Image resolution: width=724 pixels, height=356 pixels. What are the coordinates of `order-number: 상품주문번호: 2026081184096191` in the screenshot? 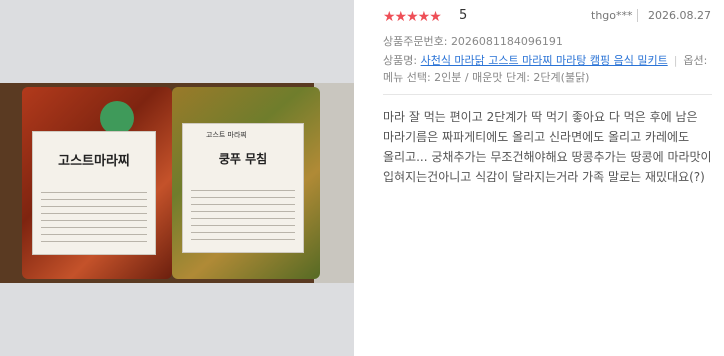 It's located at (473, 41).